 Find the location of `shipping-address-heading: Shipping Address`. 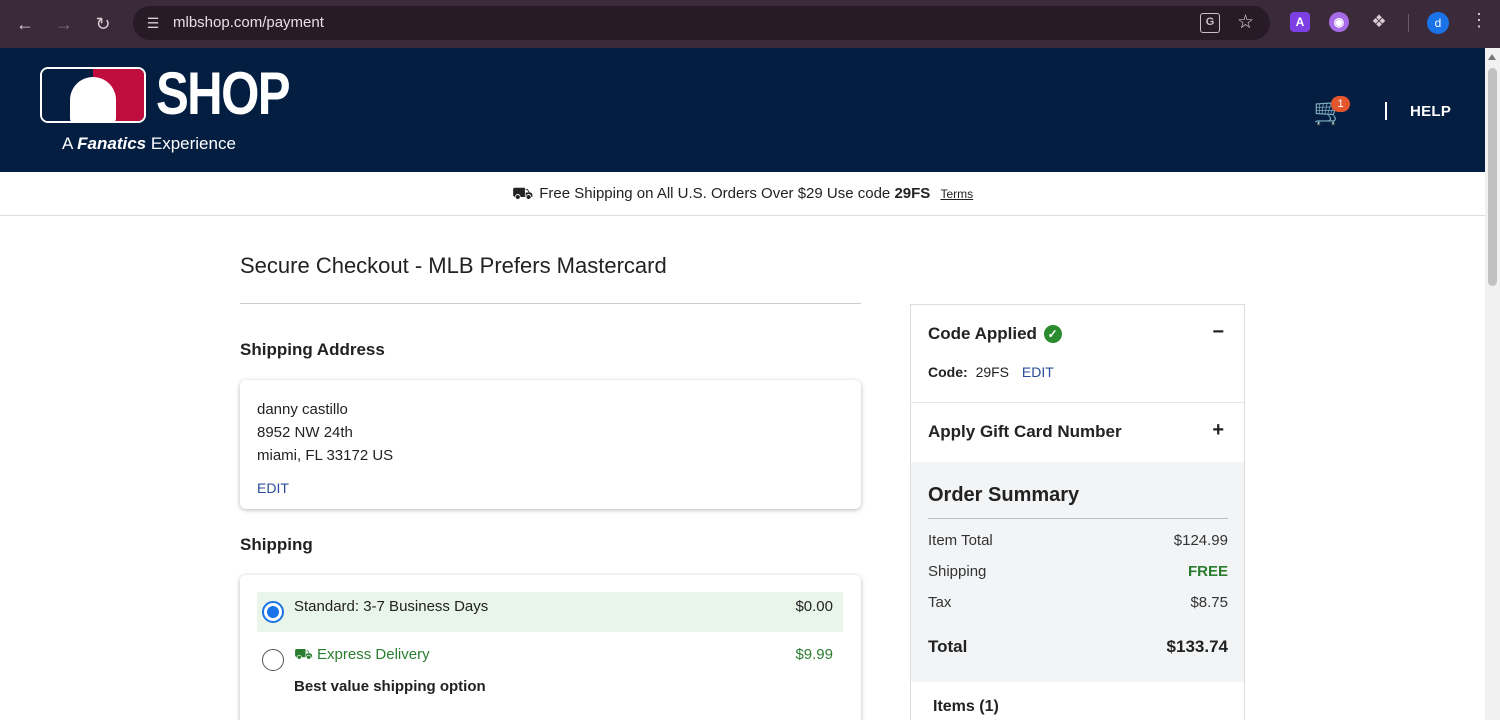

shipping-address-heading: Shipping Address is located at coordinates (312, 349).